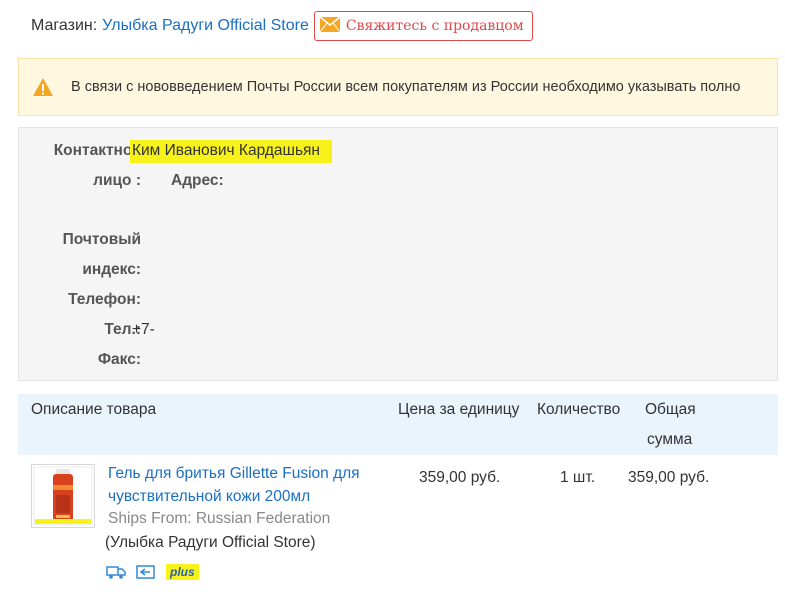  What do you see at coordinates (460, 477) in the screenshot?
I see `unit-price: 359,00 руб.` at bounding box center [460, 477].